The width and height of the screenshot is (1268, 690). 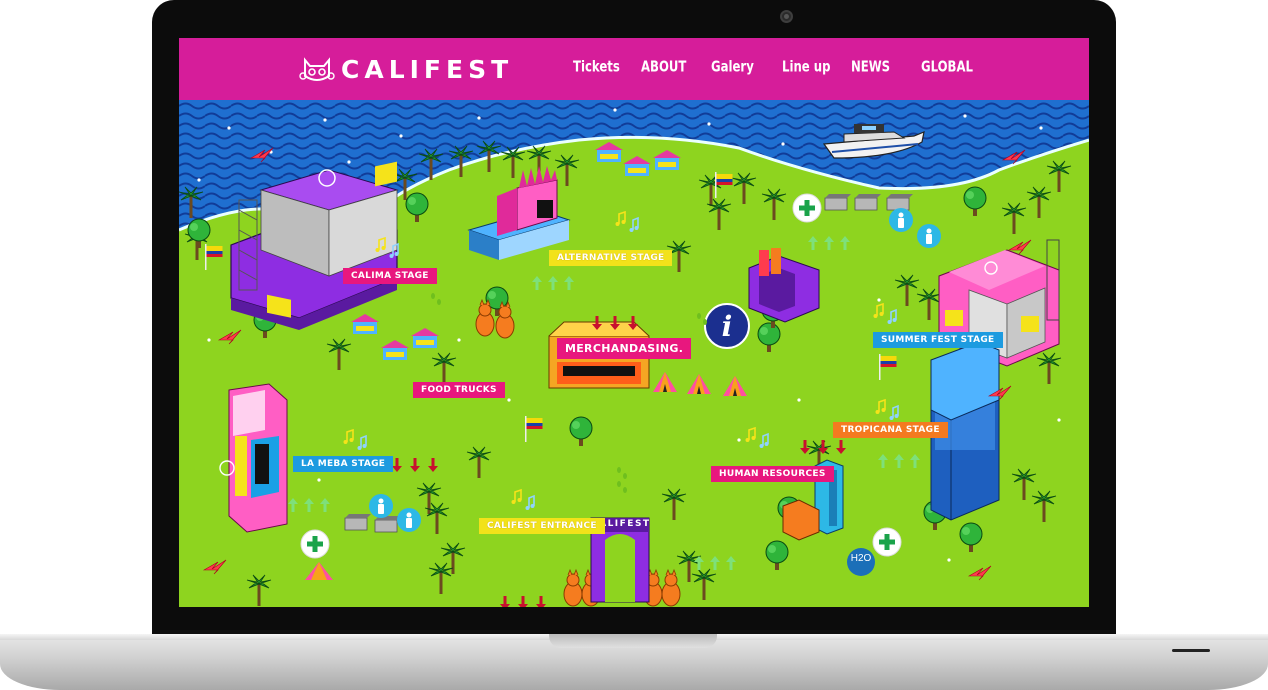 I want to click on nav-global: GLOBAL, so click(x=947, y=67).